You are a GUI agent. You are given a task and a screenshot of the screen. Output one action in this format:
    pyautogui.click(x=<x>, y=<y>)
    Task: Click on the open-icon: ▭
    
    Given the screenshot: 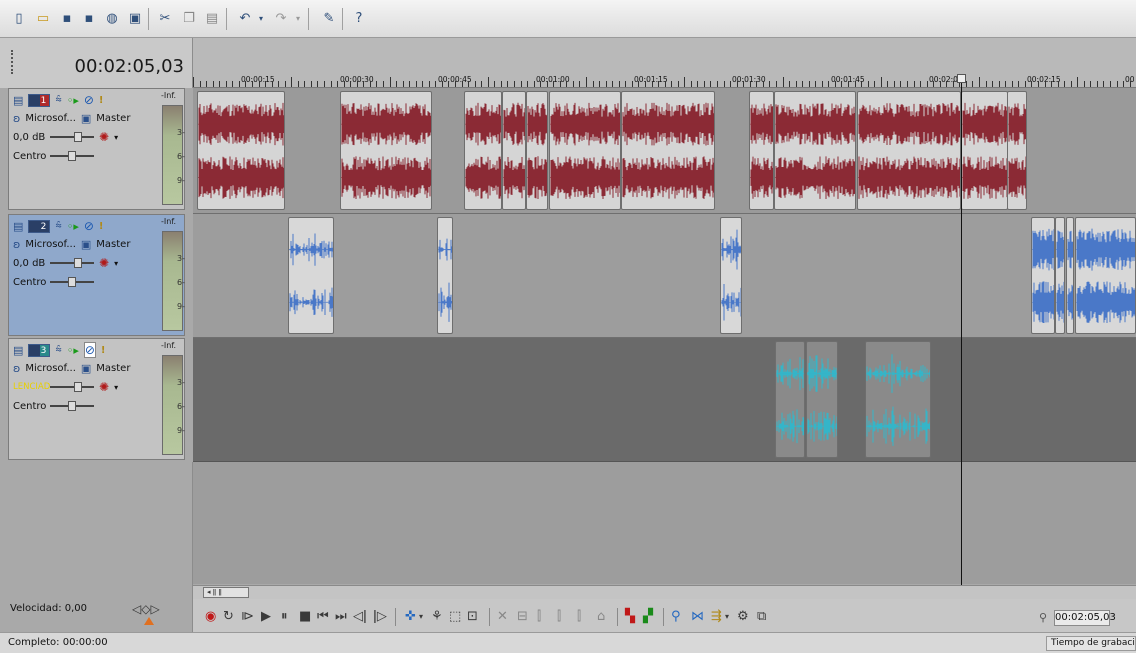 What is the action you would take?
    pyautogui.click(x=43, y=18)
    